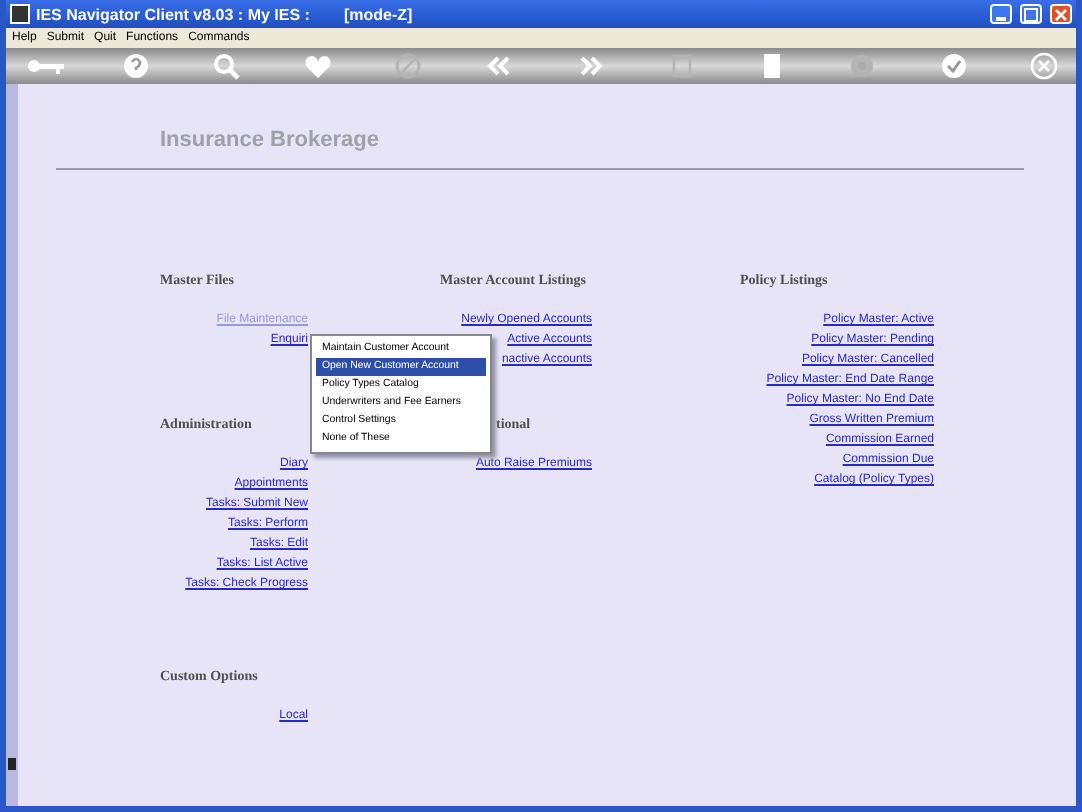  I want to click on app-icon, so click(20, 14).